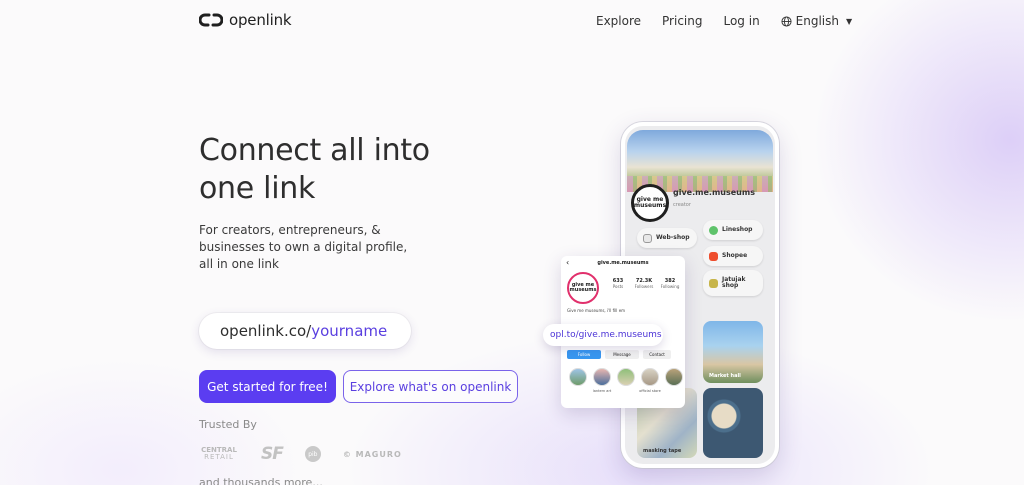 The image size is (1024, 485). Describe the element at coordinates (596, 310) in the screenshot. I see `ig-bio: Give me museums, i'll fill em` at that location.